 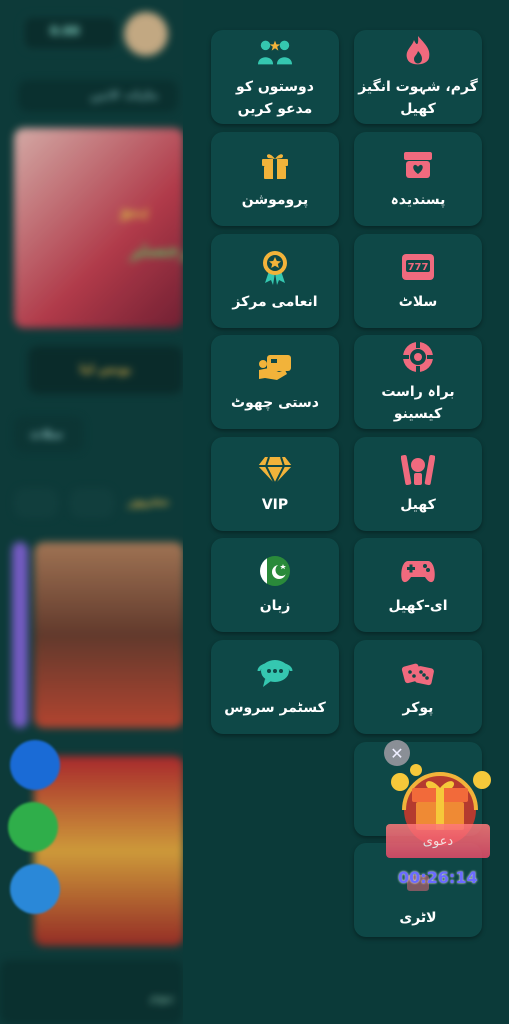 I want to click on user-icon, so click(x=35, y=889).